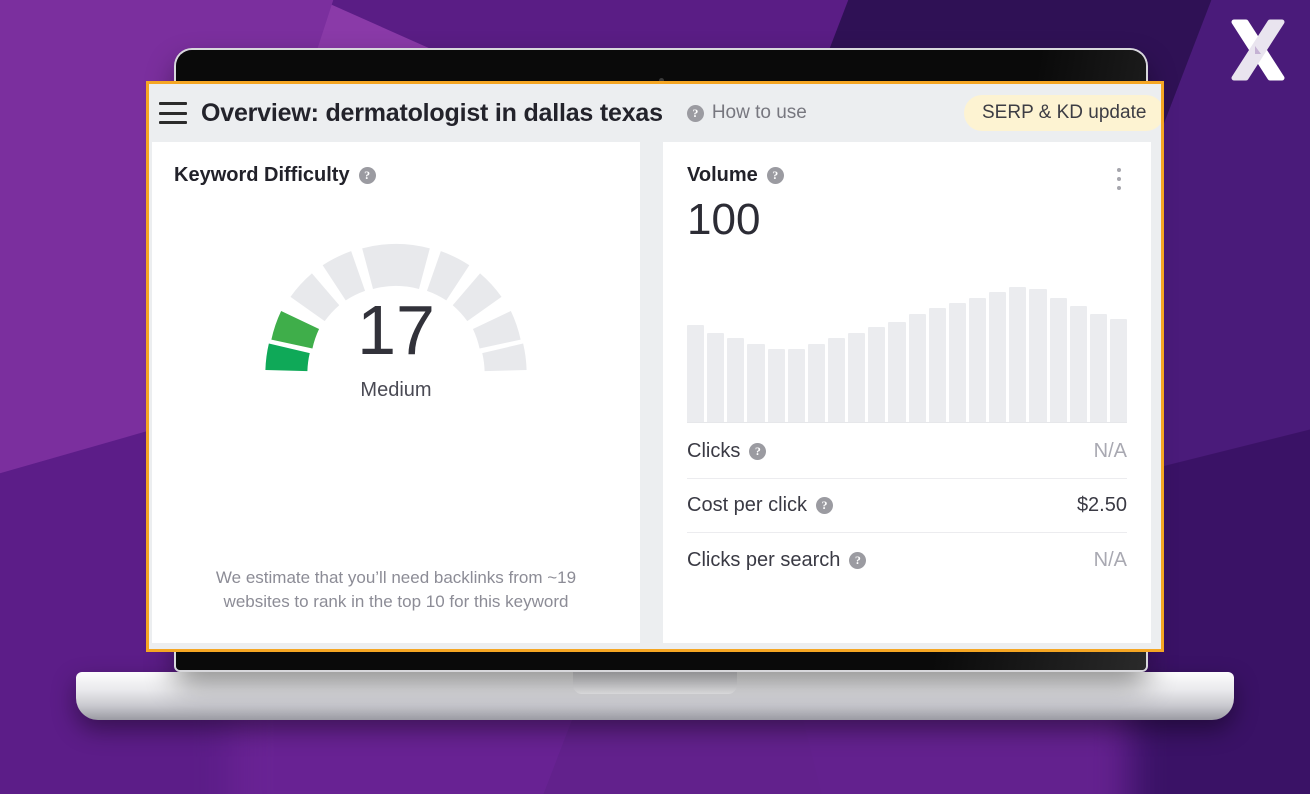 This screenshot has width=1310, height=794. What do you see at coordinates (396, 175) in the screenshot?
I see `keyword-difficulty-title-row: Keyword Difficulty ?` at bounding box center [396, 175].